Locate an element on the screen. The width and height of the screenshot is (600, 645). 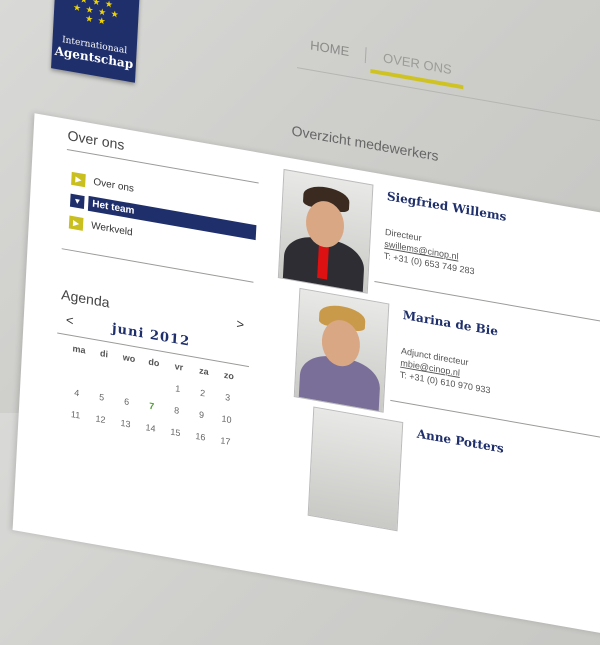
sidebar-item-label: Werkveld is located at coordinates (111, 229).